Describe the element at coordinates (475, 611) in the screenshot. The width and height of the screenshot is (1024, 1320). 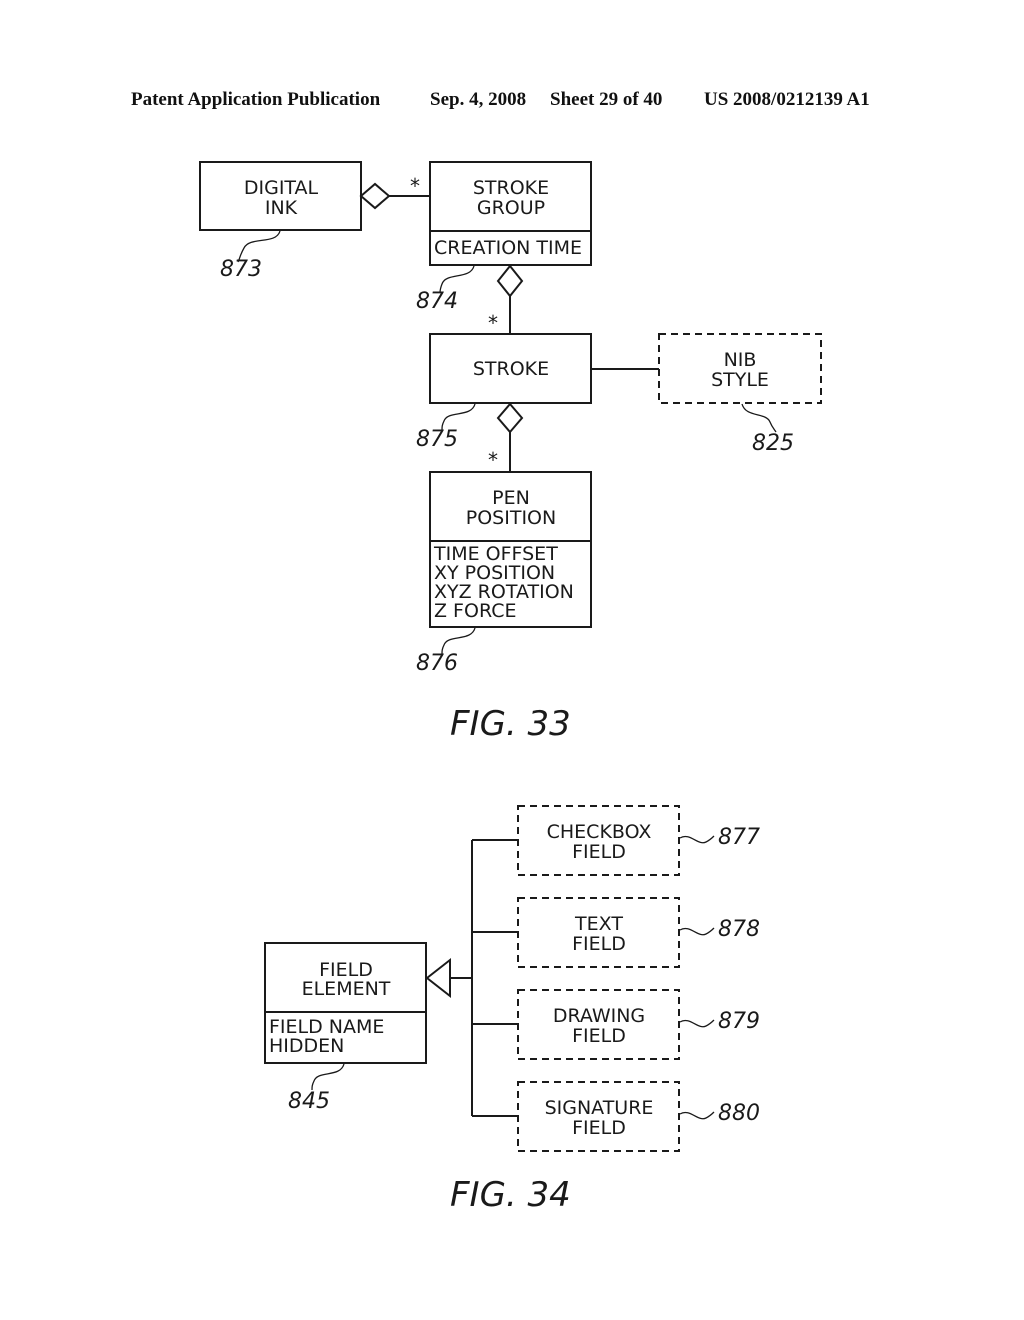
I see `pen-position-attr-z-force: Z FORCE` at that location.